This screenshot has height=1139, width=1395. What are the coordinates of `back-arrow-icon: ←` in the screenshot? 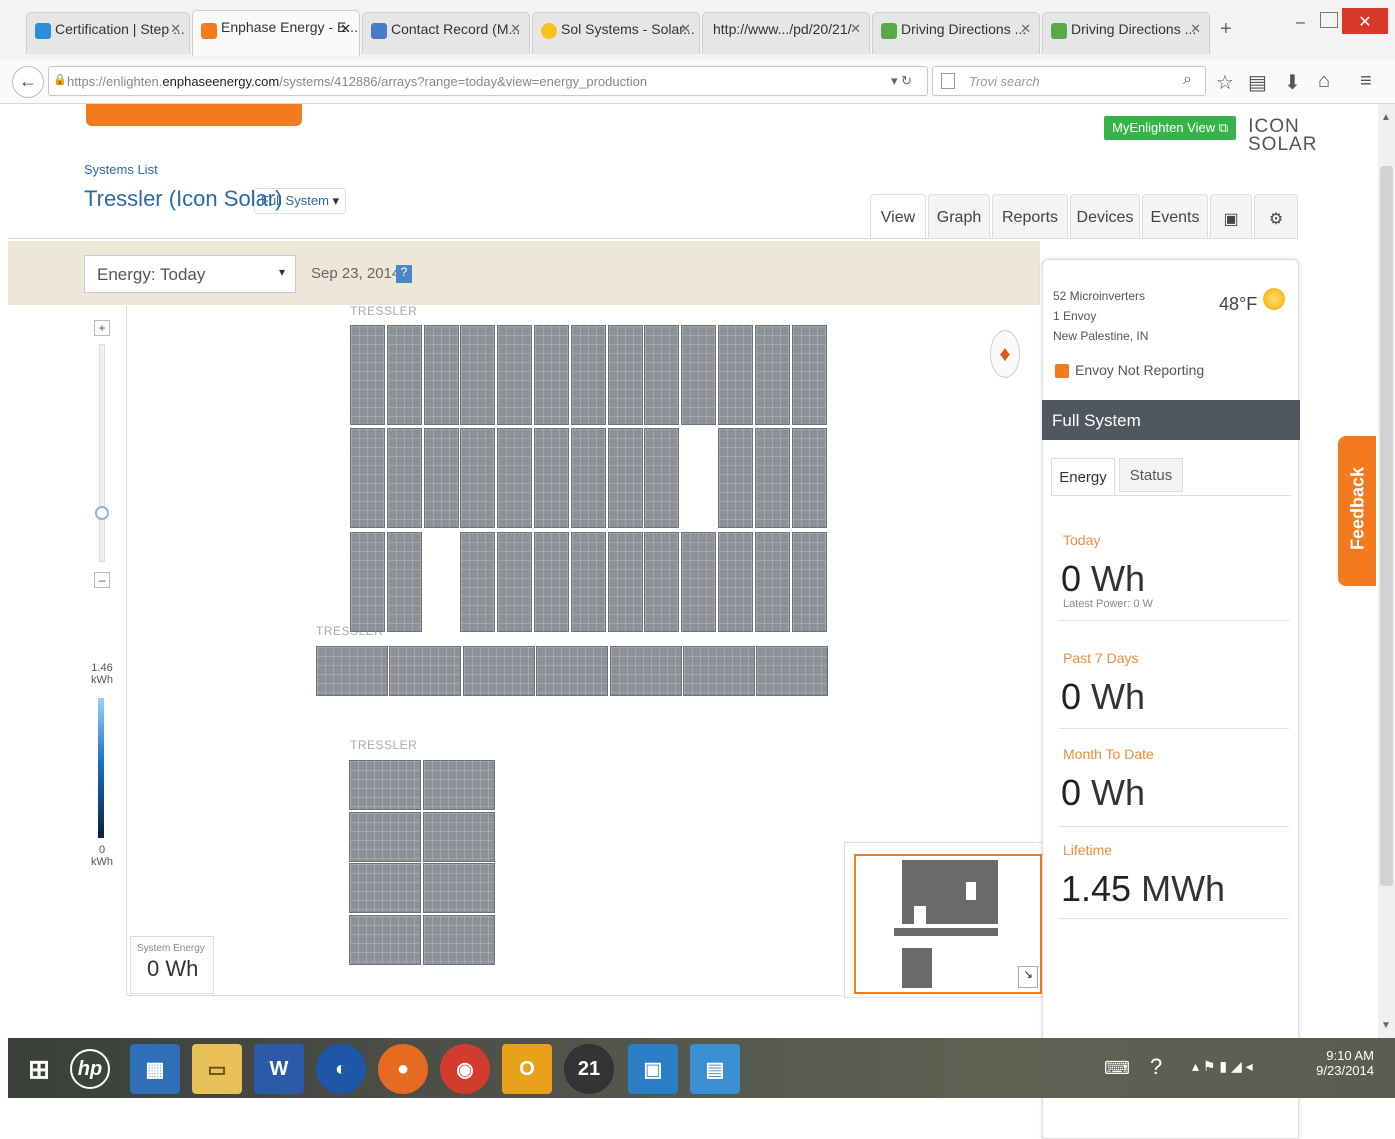 It's located at (28, 82).